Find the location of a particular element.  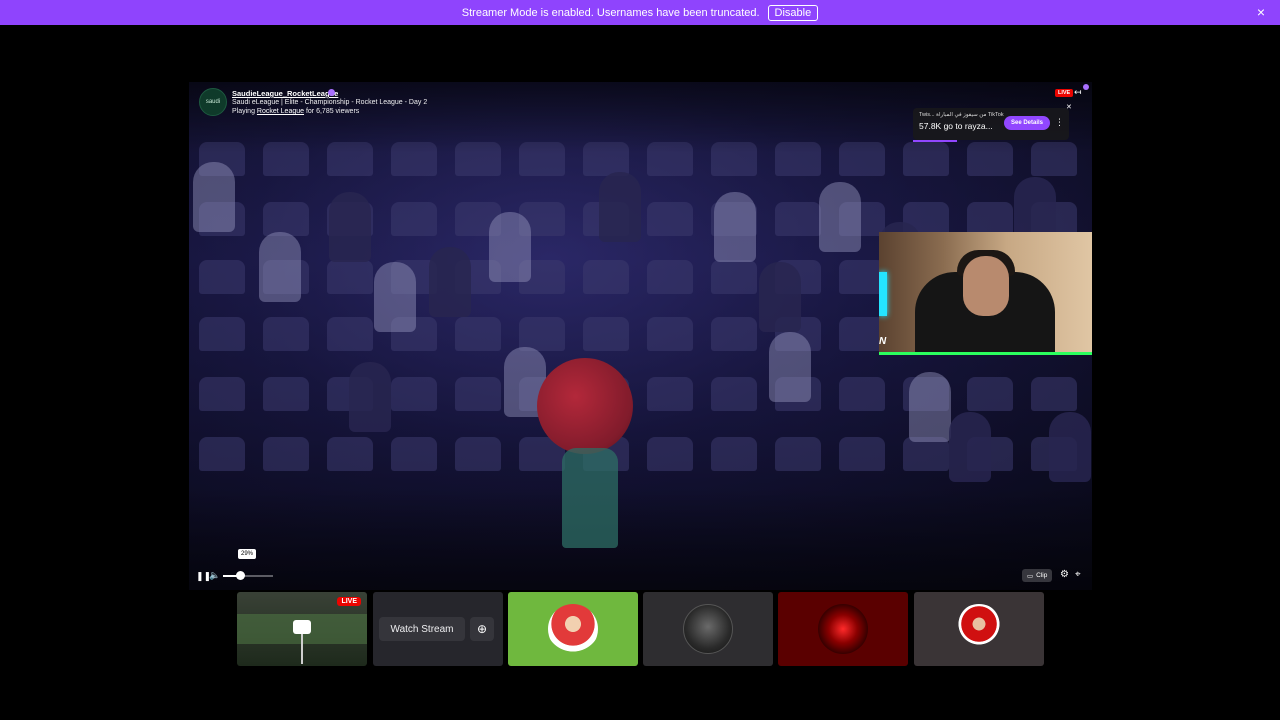

channel-avatar: saudi is located at coordinates (213, 102).